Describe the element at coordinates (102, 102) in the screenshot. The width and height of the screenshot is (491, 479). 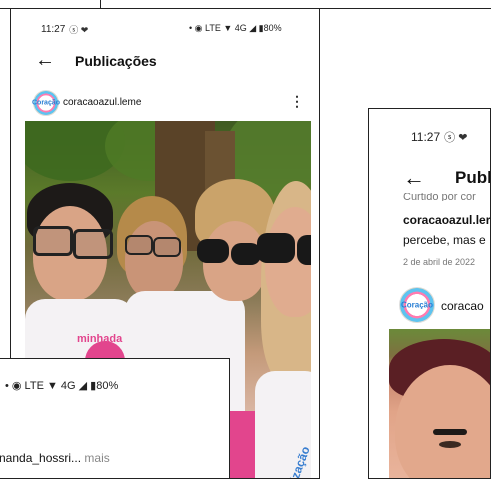
I see `account-name: coracaoazul.leme` at that location.